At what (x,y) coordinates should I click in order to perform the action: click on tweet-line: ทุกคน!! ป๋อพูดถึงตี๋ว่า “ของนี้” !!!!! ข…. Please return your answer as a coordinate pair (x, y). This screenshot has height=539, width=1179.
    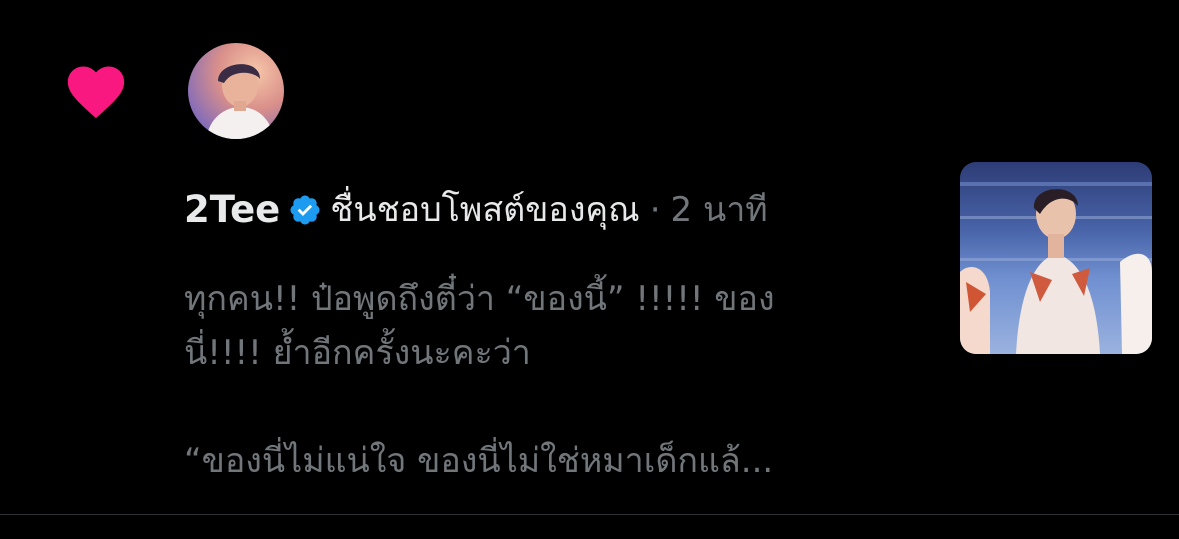
    Looking at the image, I should click on (479, 299).